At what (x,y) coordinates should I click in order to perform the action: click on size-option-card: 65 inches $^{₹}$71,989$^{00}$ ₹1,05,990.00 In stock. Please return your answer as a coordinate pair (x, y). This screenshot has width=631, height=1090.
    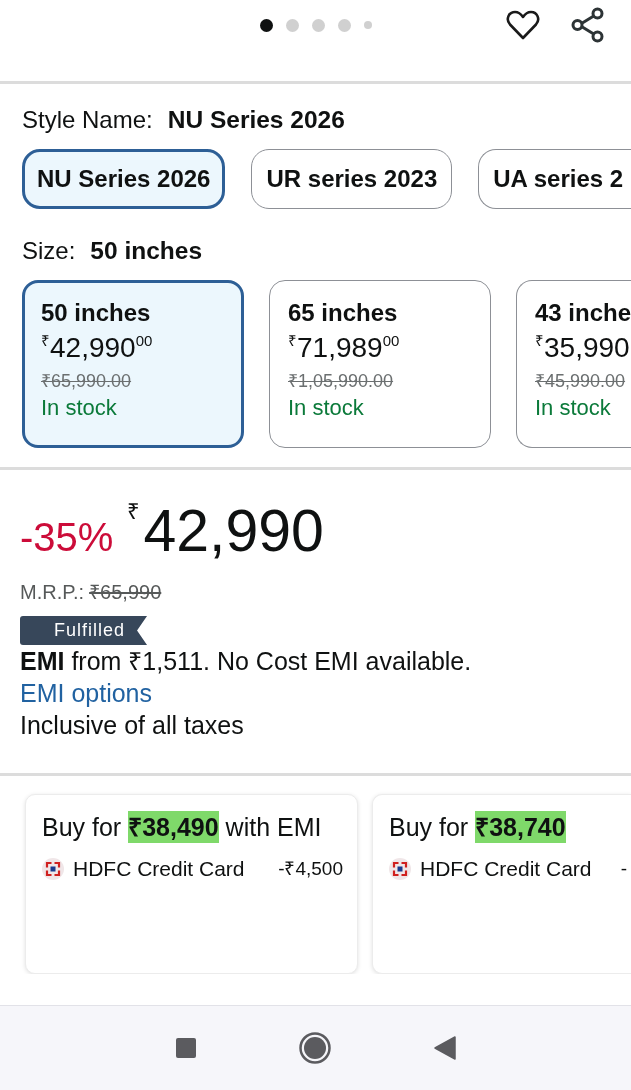
    Looking at the image, I should click on (380, 364).